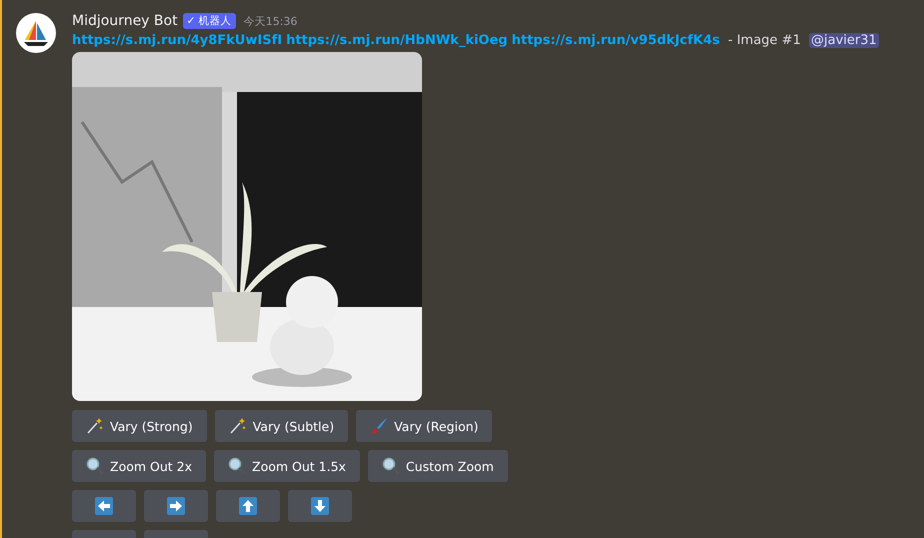  What do you see at coordinates (764, 40) in the screenshot?
I see `message-text: - Image #1` at bounding box center [764, 40].